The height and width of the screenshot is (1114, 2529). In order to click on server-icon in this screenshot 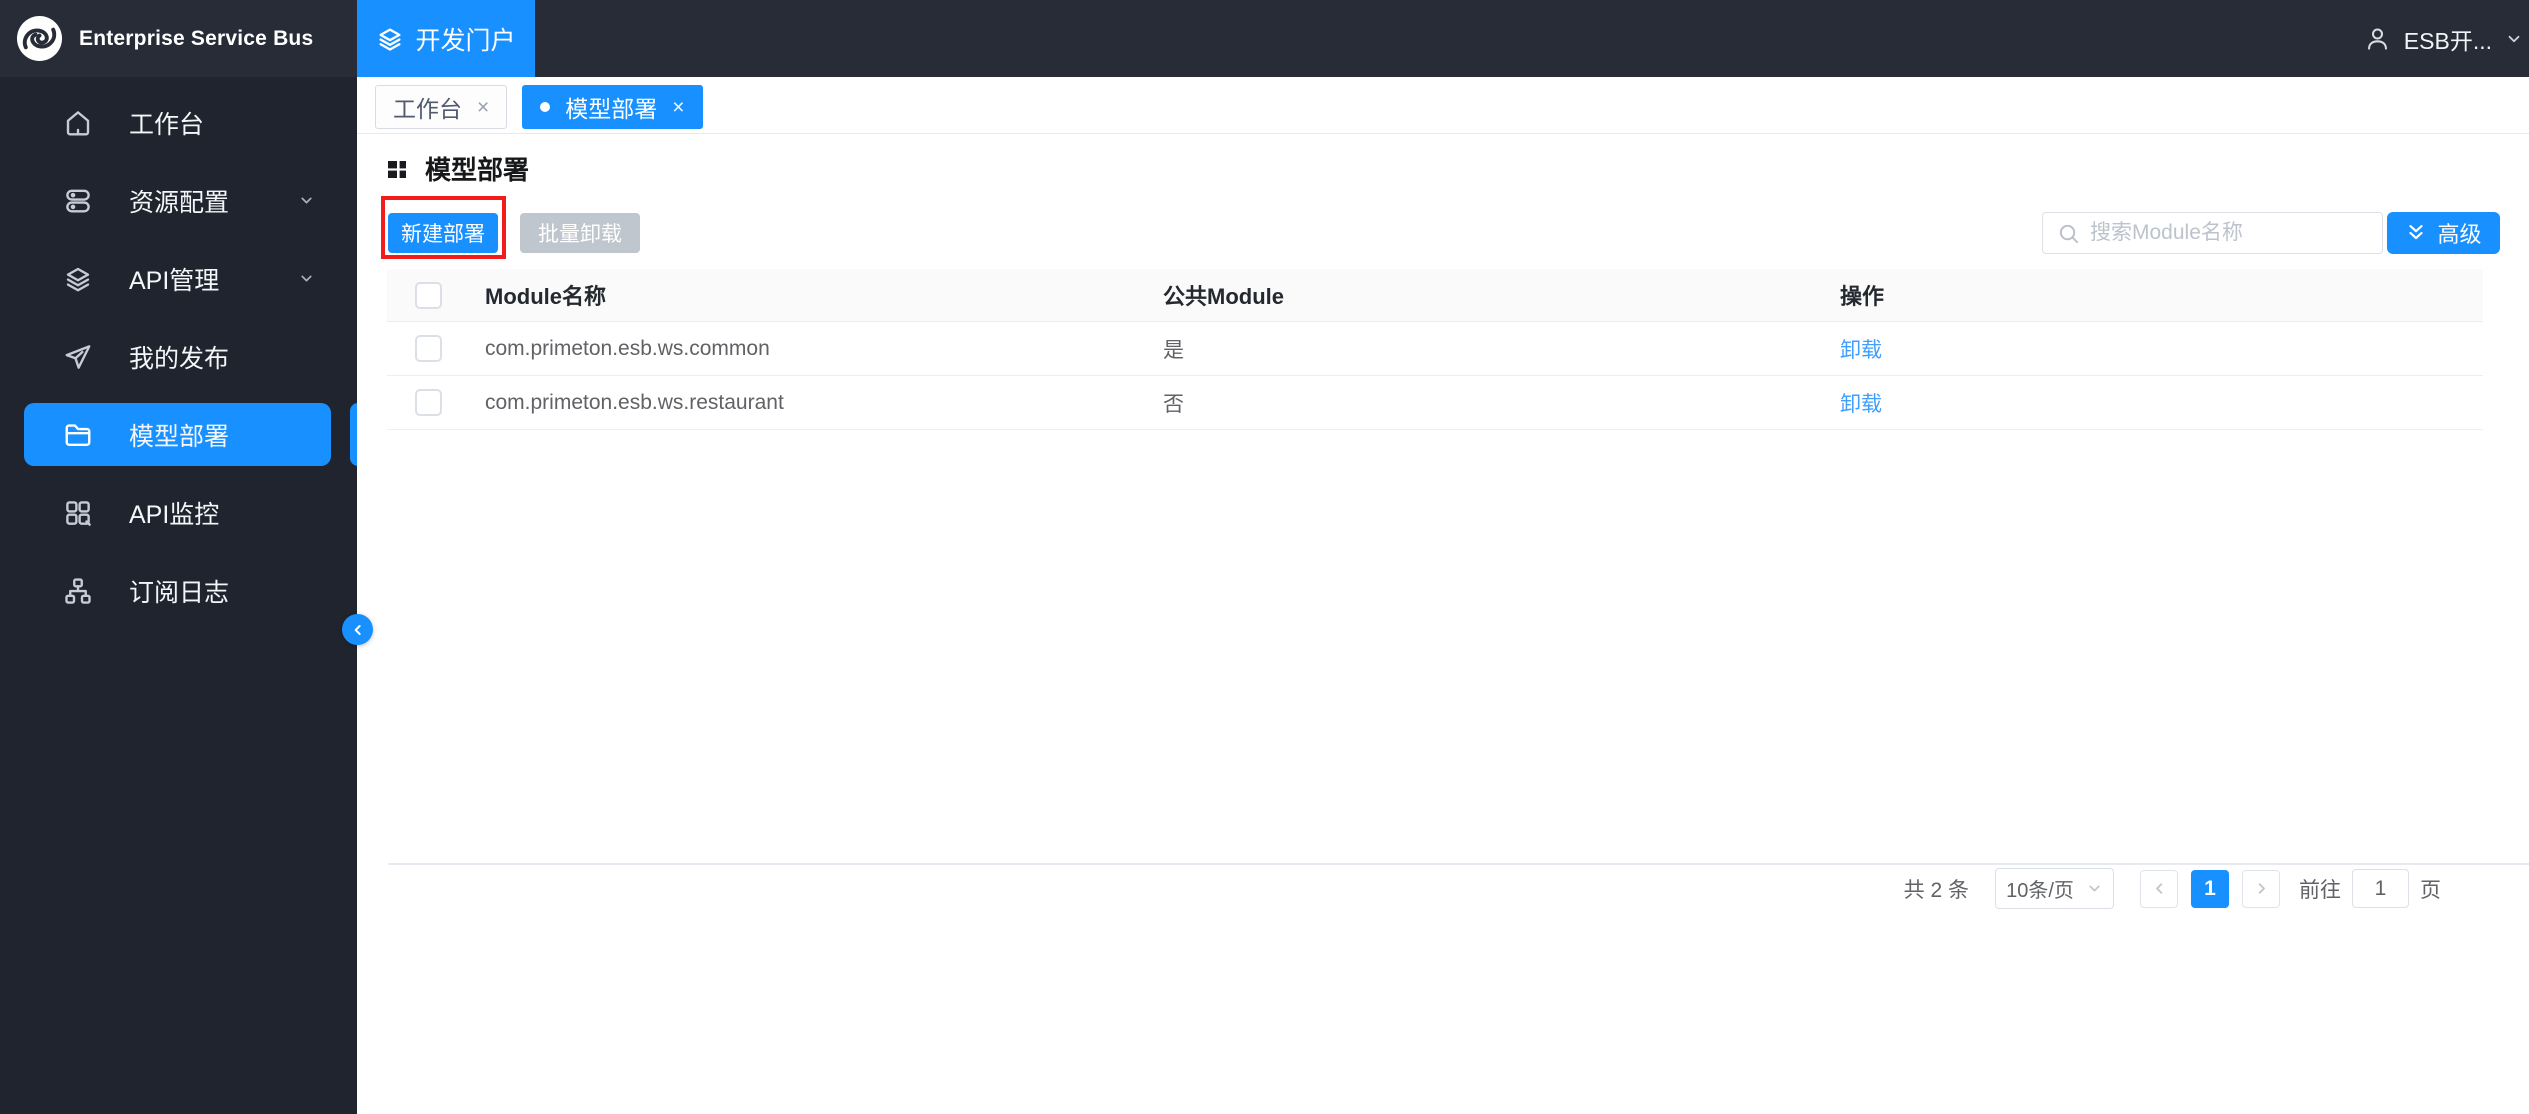, I will do `click(78, 200)`.